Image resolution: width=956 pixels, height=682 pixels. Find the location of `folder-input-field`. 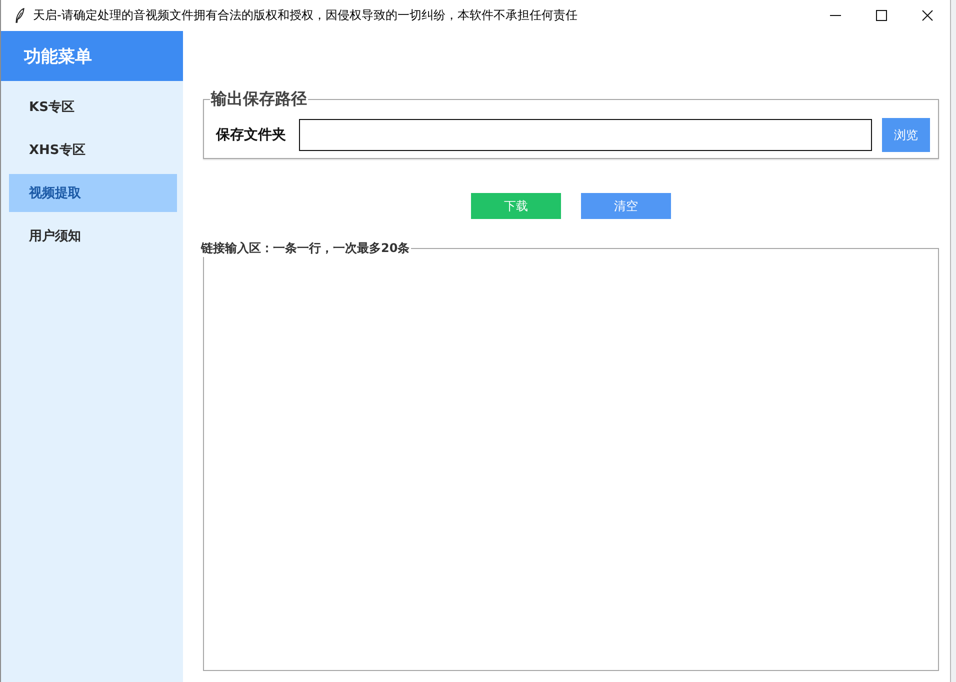

folder-input-field is located at coordinates (585, 135).